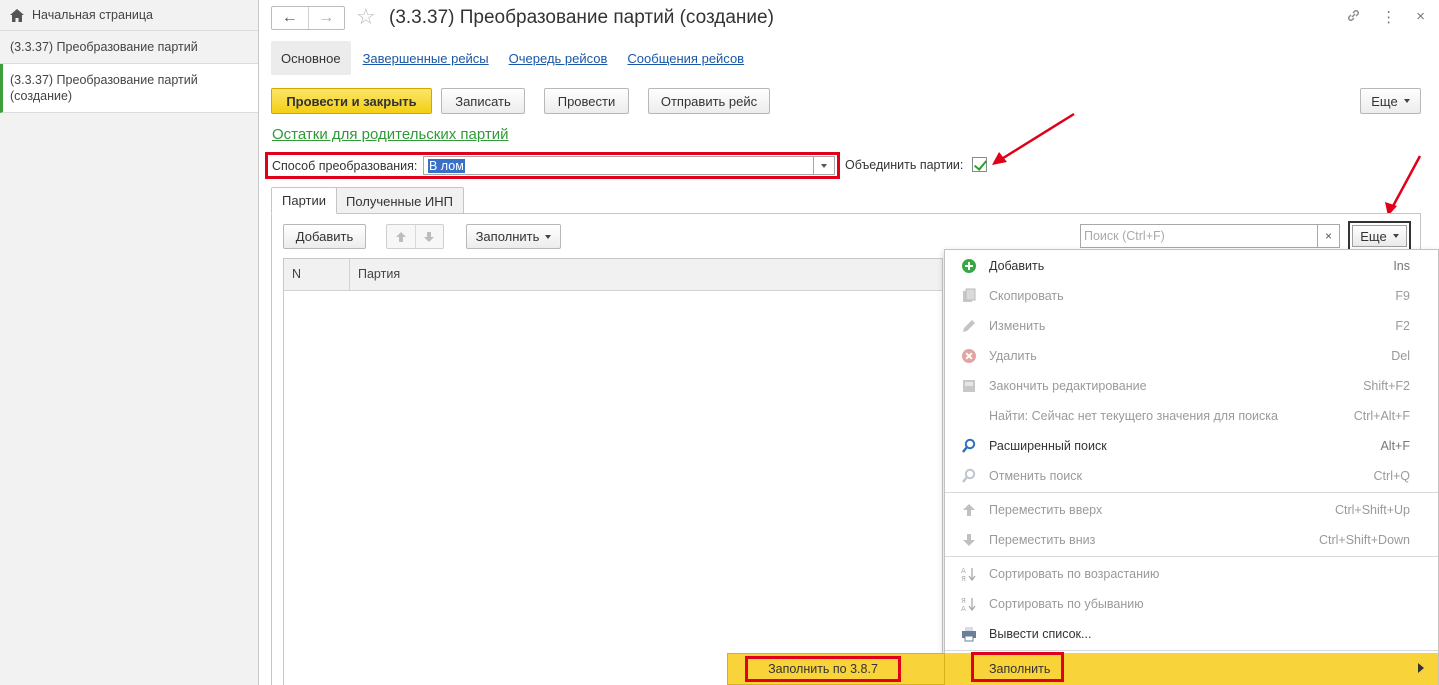 The height and width of the screenshot is (685, 1439). I want to click on conversion-method-input: В лом, so click(618, 165).